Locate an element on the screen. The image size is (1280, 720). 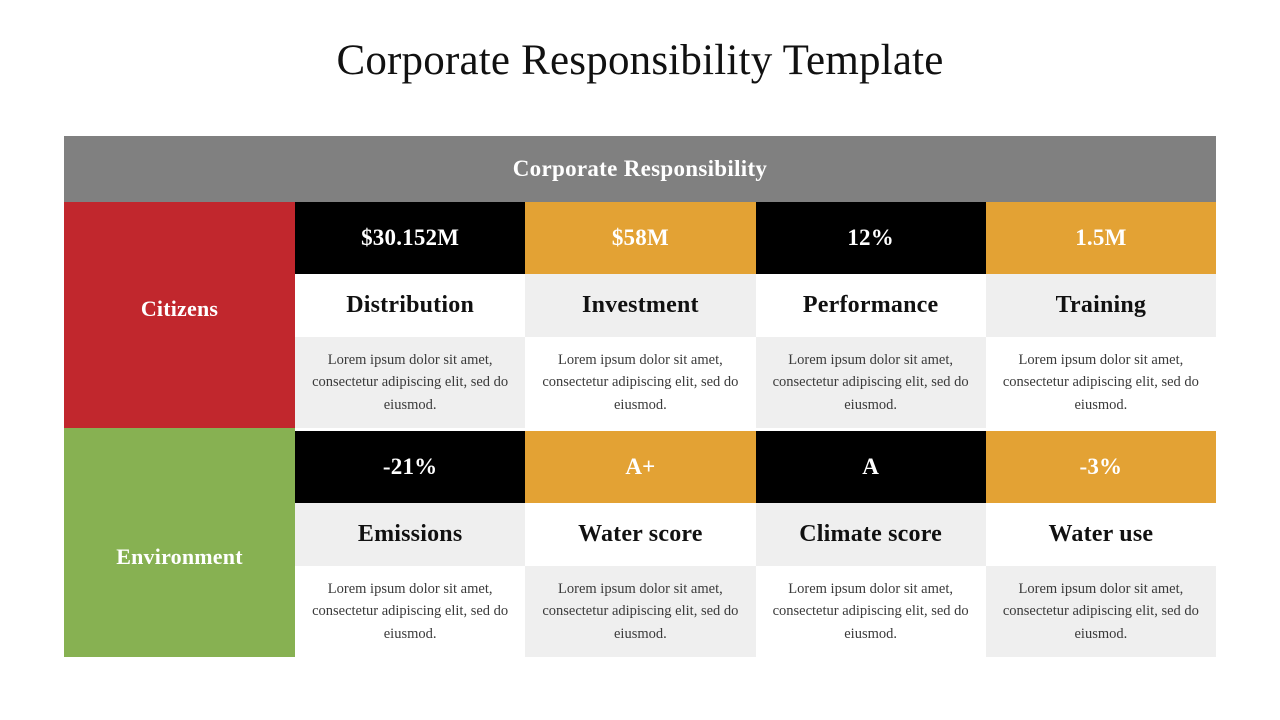
metric-label-cell: Performance is located at coordinates (870, 305).